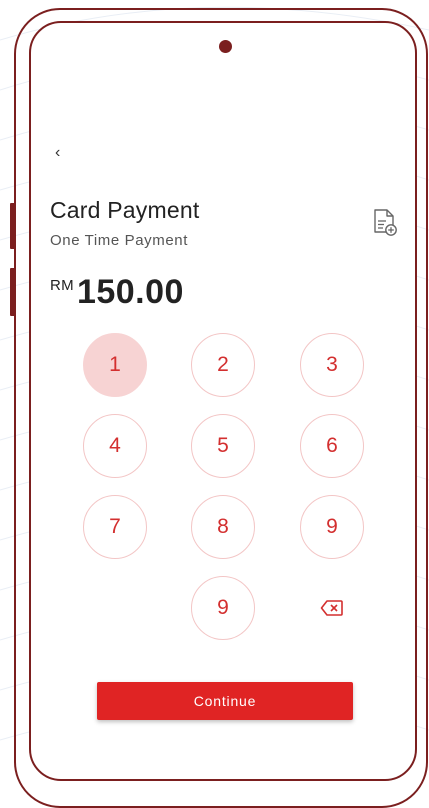 Image resolution: width=429 pixels, height=808 pixels. Describe the element at coordinates (223, 446) in the screenshot. I see `keypad-key-5: 5` at that location.